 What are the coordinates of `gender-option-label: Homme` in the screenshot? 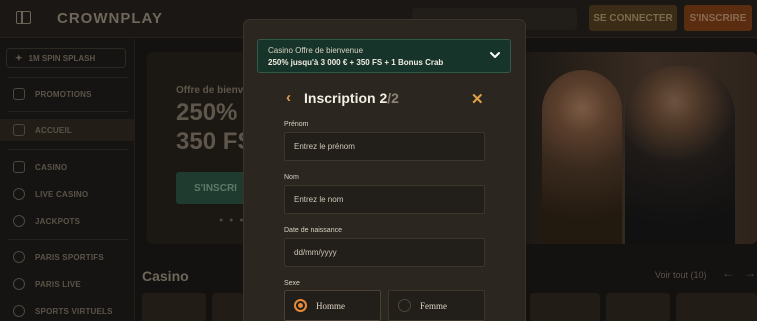 It's located at (330, 305).